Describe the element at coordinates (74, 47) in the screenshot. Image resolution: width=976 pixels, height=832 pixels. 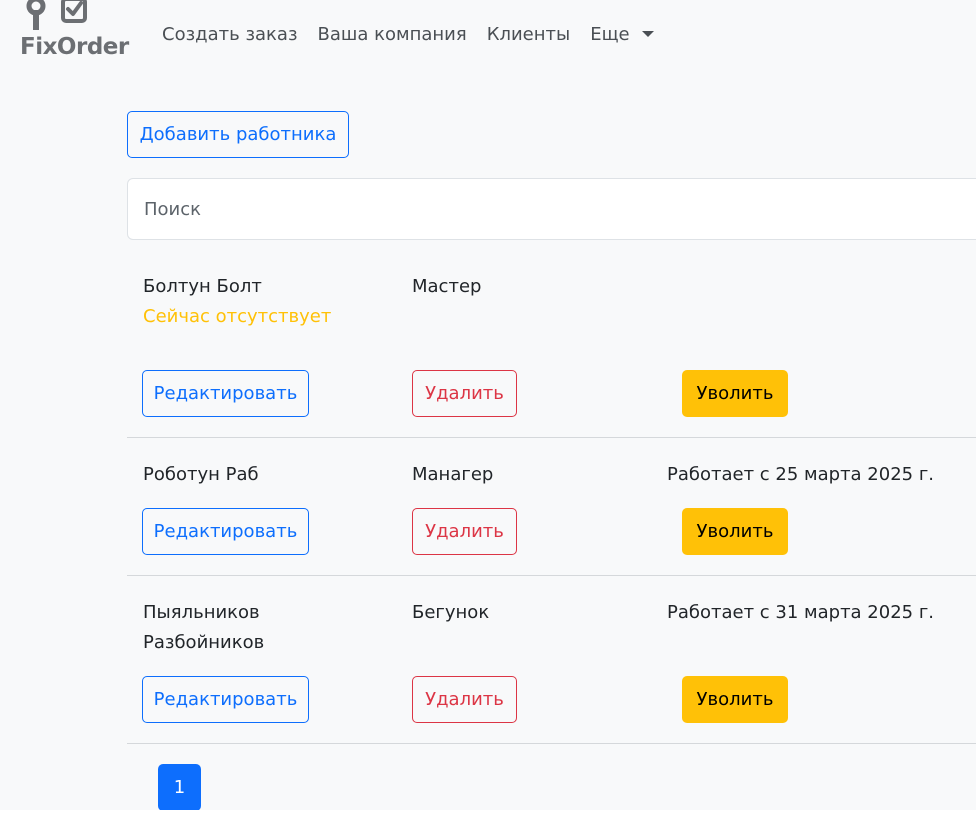
I see `logo-text: FixOrder` at that location.